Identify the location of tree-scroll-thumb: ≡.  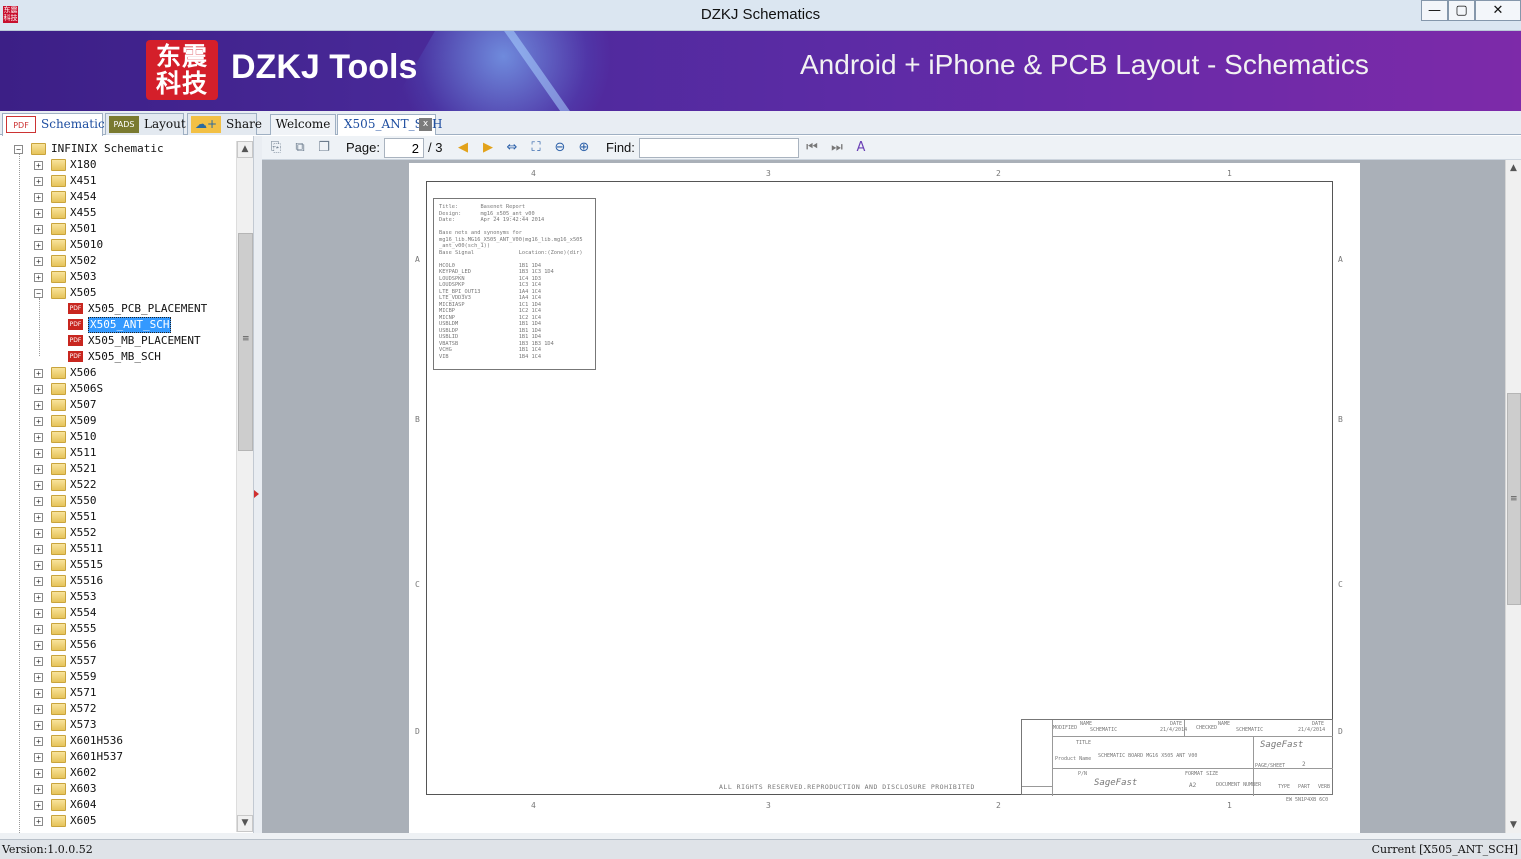
(245, 342).